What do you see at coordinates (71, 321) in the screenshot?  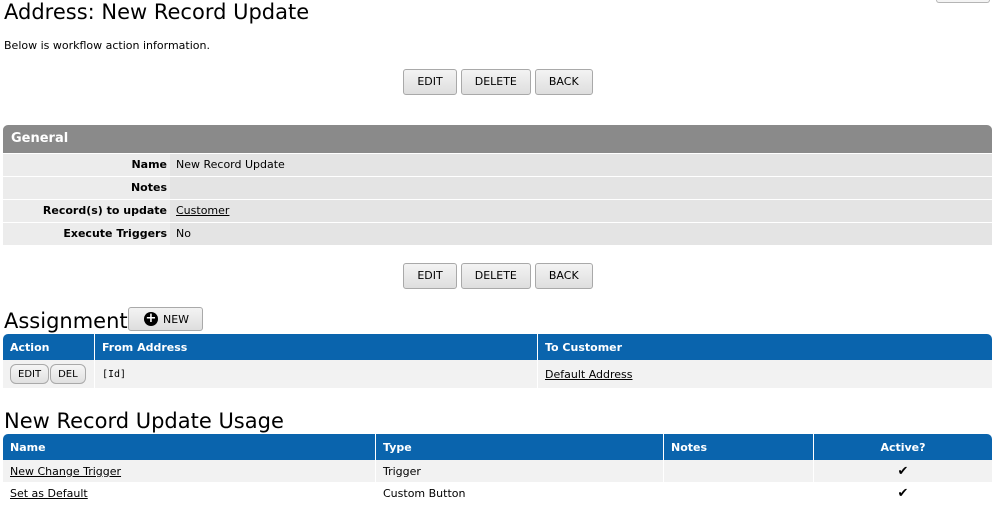 I see `assignments-title: Assignments` at bounding box center [71, 321].